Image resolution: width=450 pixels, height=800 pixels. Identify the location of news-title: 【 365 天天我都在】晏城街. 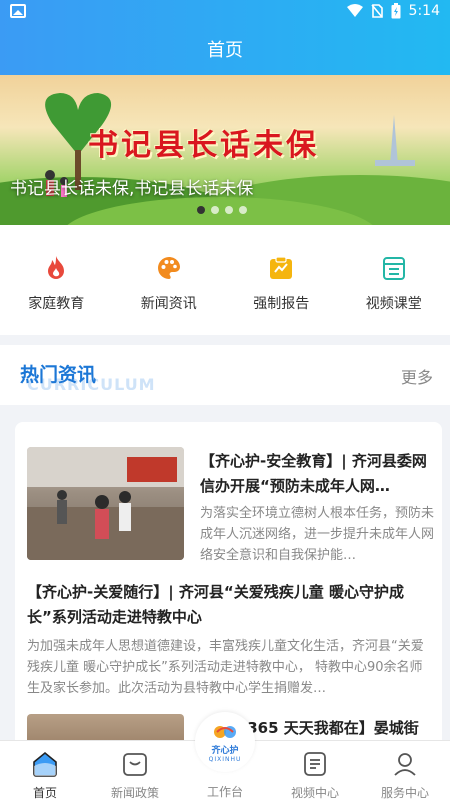
(332, 728).